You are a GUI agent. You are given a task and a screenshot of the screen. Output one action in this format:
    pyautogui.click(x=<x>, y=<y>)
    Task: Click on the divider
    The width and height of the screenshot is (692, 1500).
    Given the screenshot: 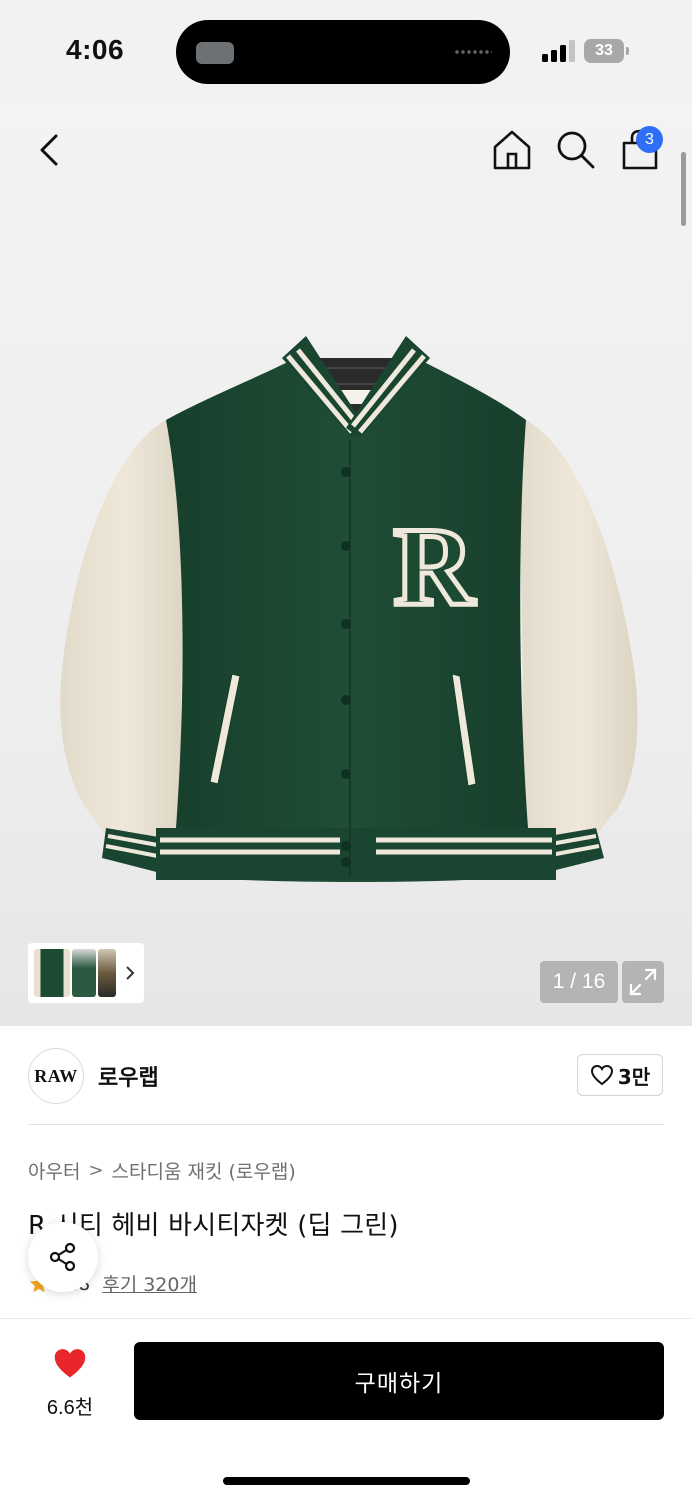 What is the action you would take?
    pyautogui.click(x=346, y=1124)
    